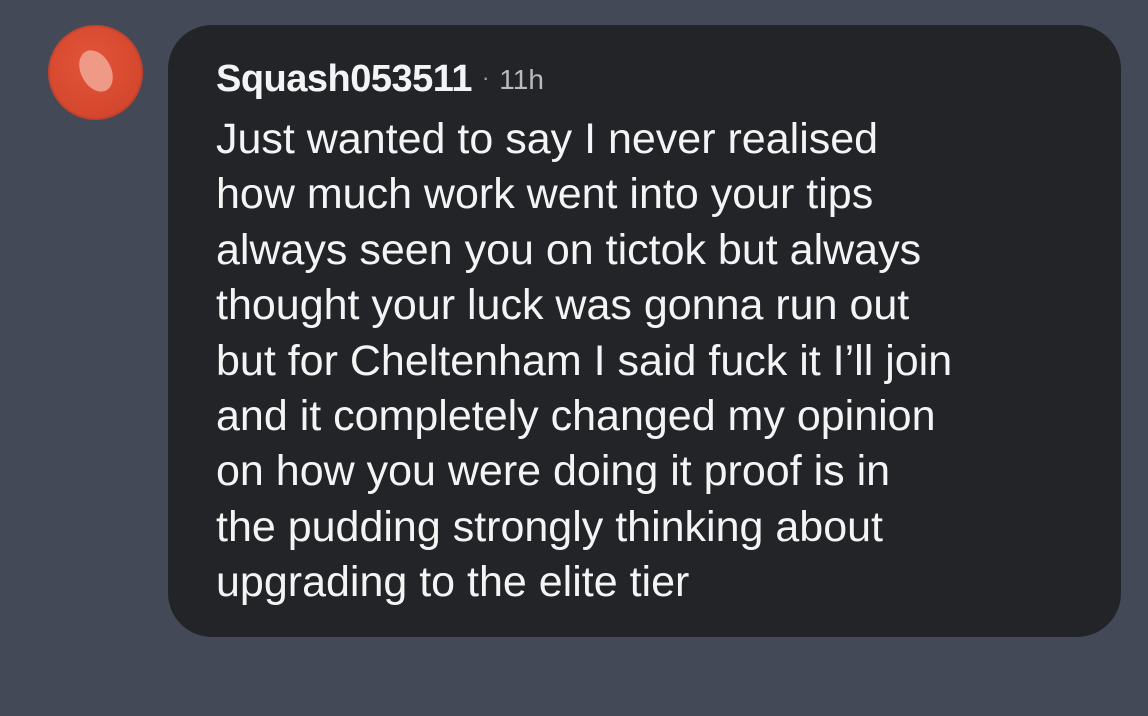  I want to click on comment-line: how much work went into your tips, so click(545, 194).